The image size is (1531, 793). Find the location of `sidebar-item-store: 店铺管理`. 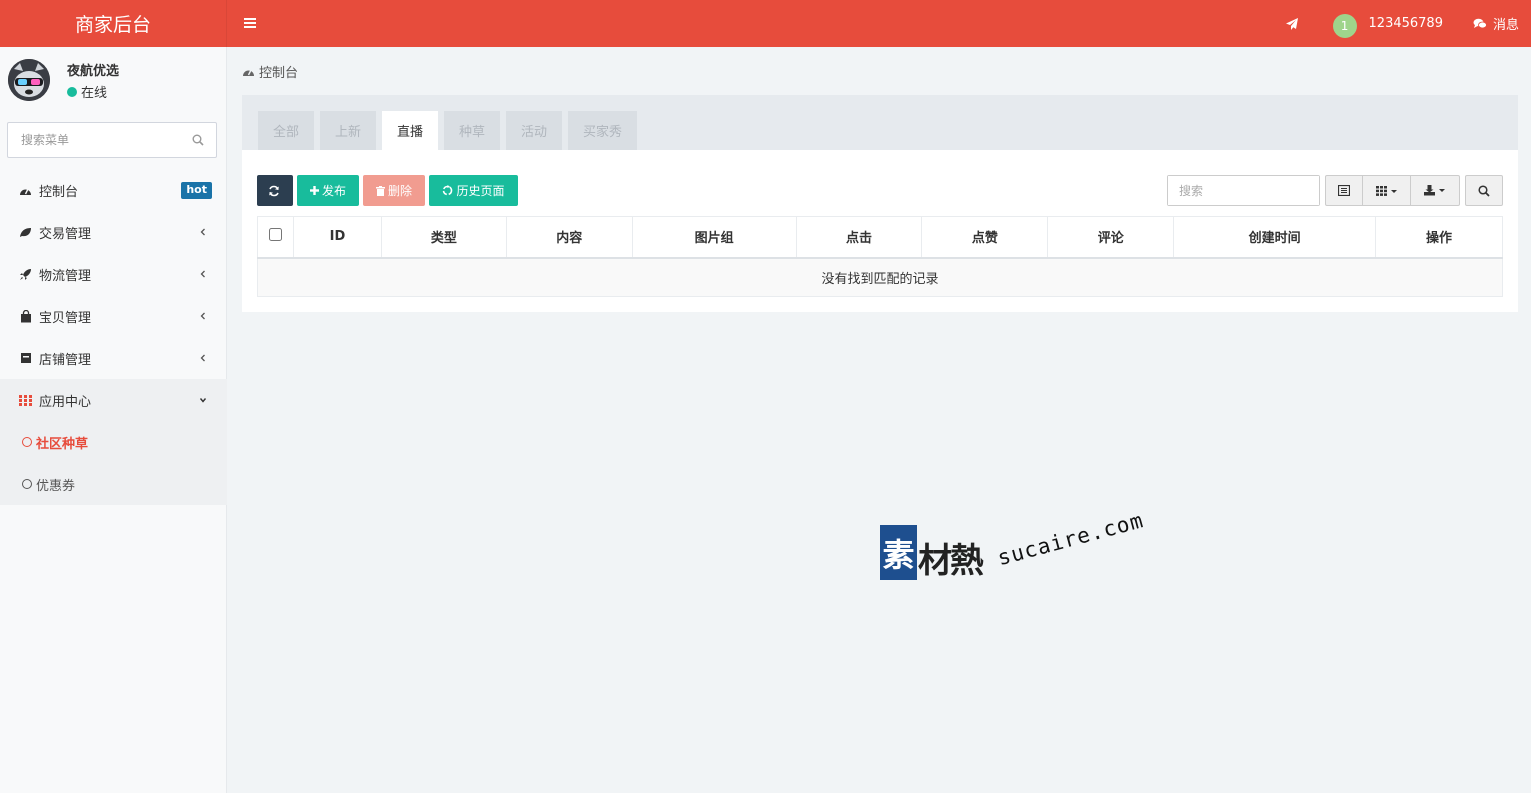

sidebar-item-store: 店铺管理 is located at coordinates (113, 358).